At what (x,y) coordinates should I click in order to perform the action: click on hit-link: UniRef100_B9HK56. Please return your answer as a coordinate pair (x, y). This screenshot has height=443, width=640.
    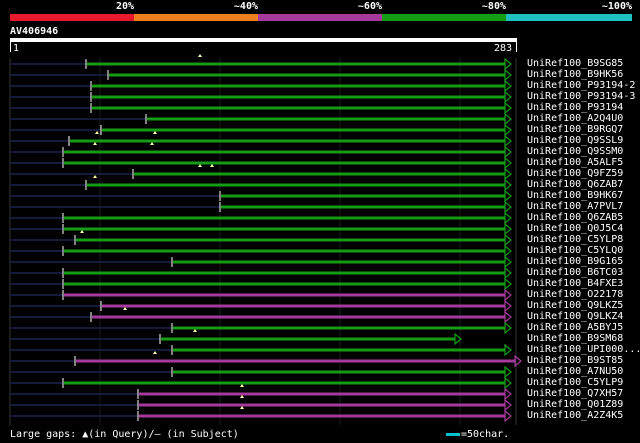
    Looking at the image, I should click on (575, 74).